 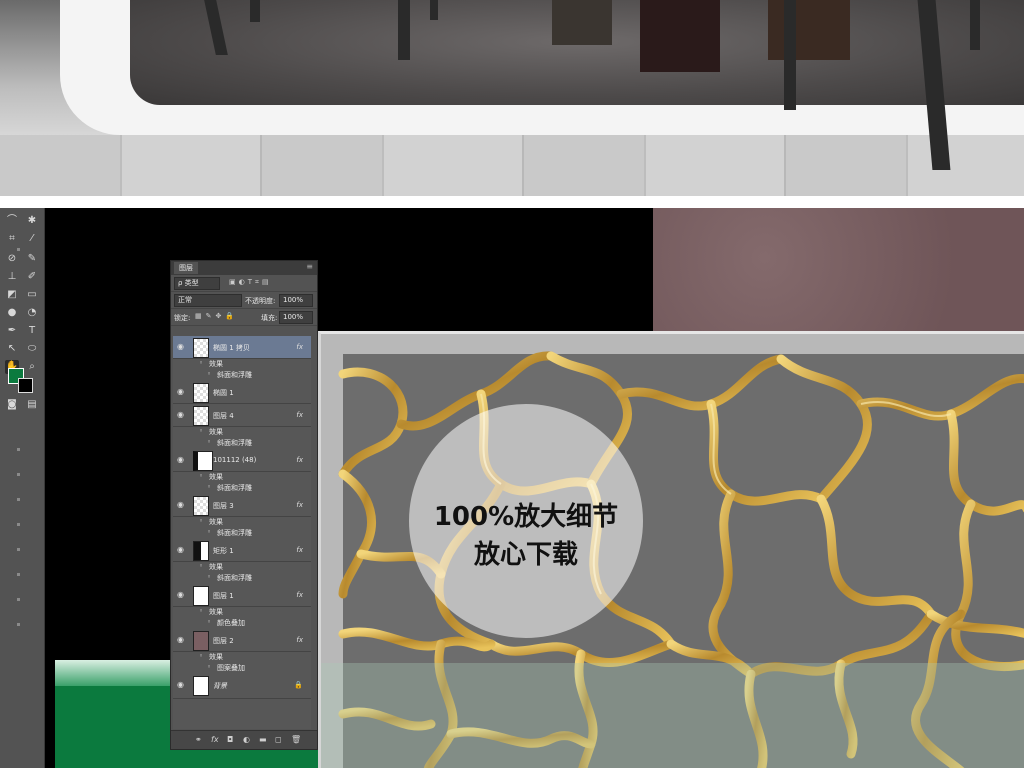 I want to click on table-base, so click(x=582, y=22).